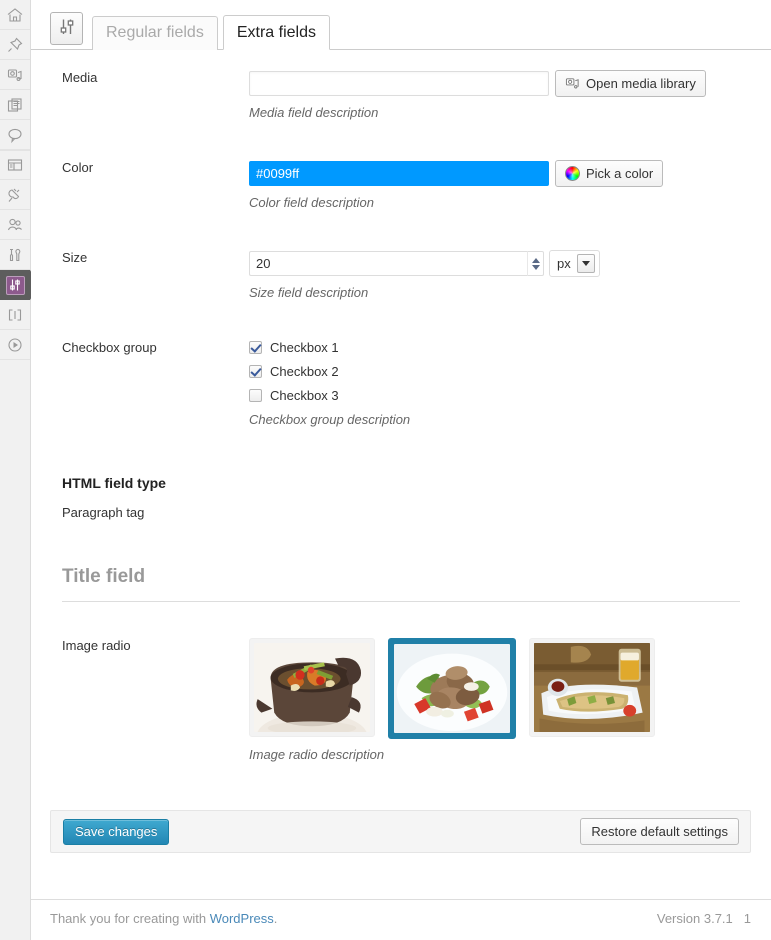  I want to click on color-field-description: Color field description, so click(312, 202).